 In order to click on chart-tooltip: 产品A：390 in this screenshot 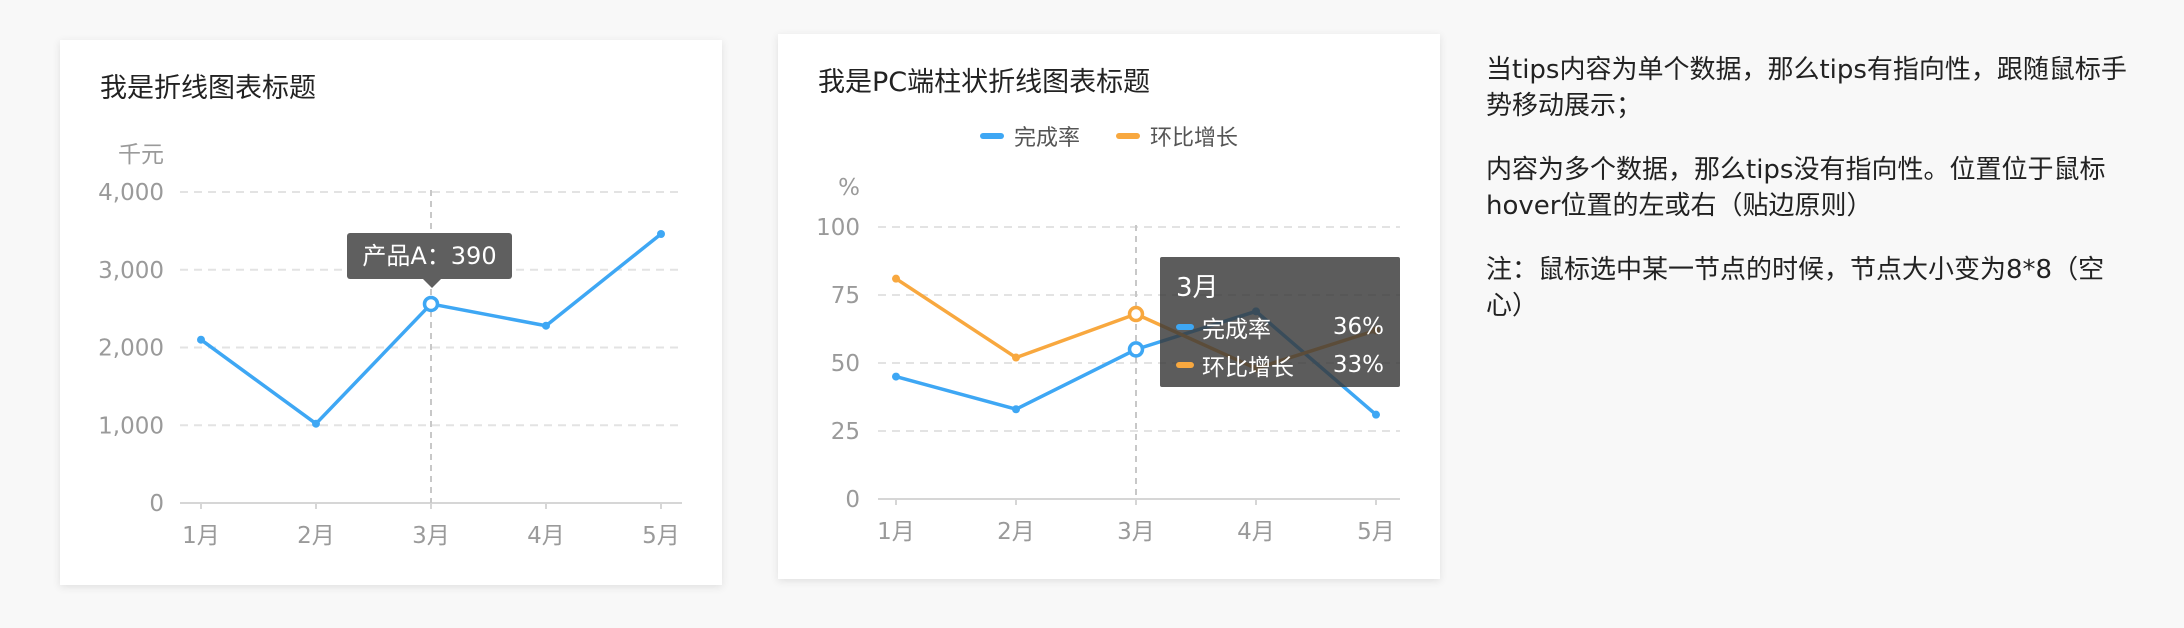, I will do `click(429, 260)`.